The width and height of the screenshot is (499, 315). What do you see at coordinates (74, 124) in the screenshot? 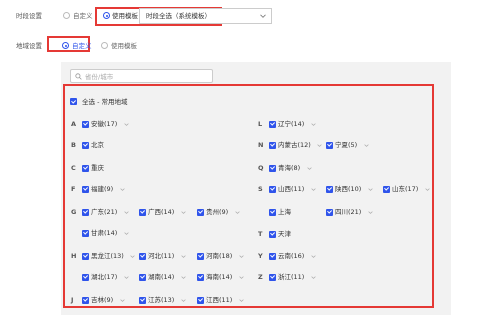
I see `group-letter-a: A` at bounding box center [74, 124].